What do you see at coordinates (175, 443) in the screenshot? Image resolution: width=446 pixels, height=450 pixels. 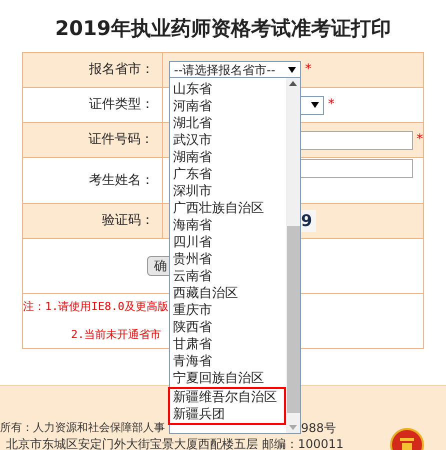 I see `footer-text: 北京市东城区安定门外大街宝景大厦西配楼五层 邮编：100011` at bounding box center [175, 443].